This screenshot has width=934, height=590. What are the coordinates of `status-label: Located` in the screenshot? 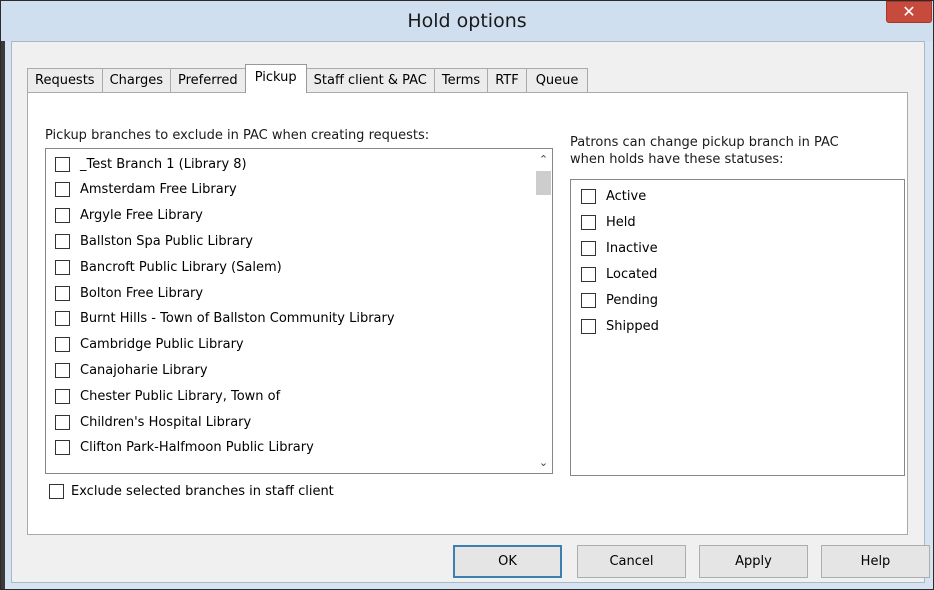 It's located at (632, 274).